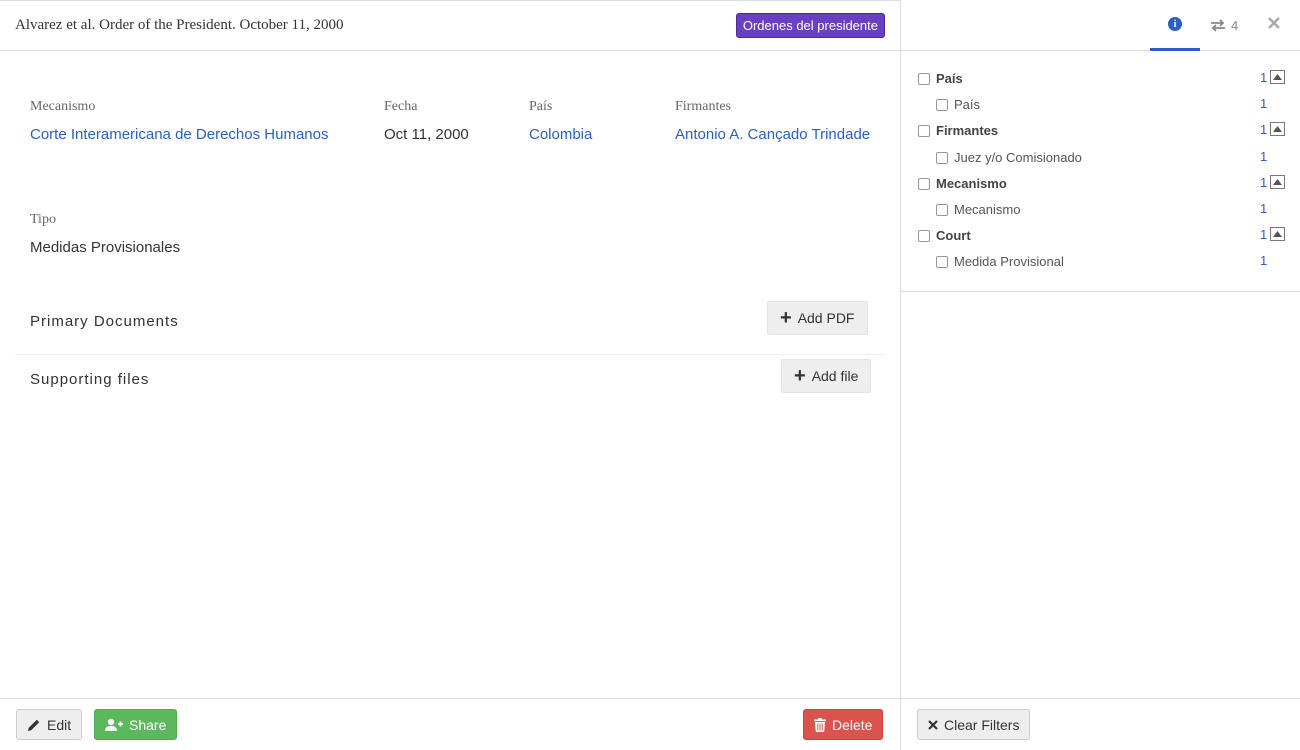 Image resolution: width=1300 pixels, height=750 pixels. Describe the element at coordinates (34, 725) in the screenshot. I see `pencil-icon` at that location.